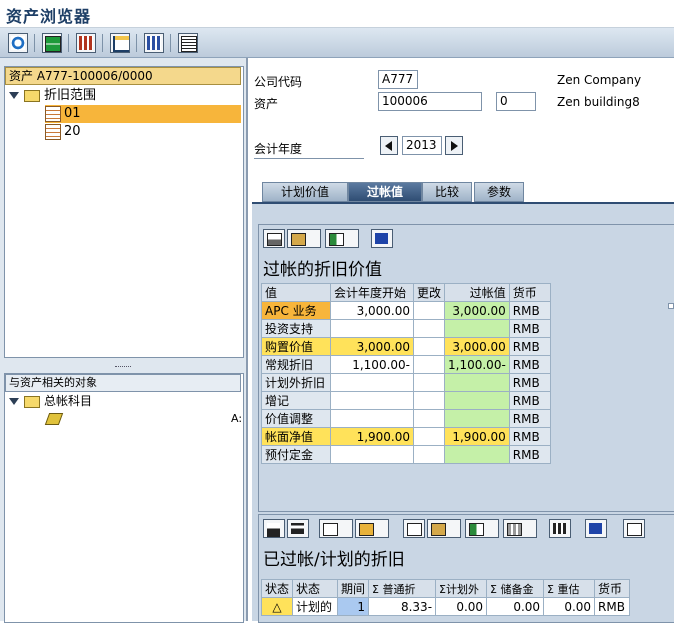  What do you see at coordinates (454, 145) in the screenshot?
I see `next-year-button` at bounding box center [454, 145].